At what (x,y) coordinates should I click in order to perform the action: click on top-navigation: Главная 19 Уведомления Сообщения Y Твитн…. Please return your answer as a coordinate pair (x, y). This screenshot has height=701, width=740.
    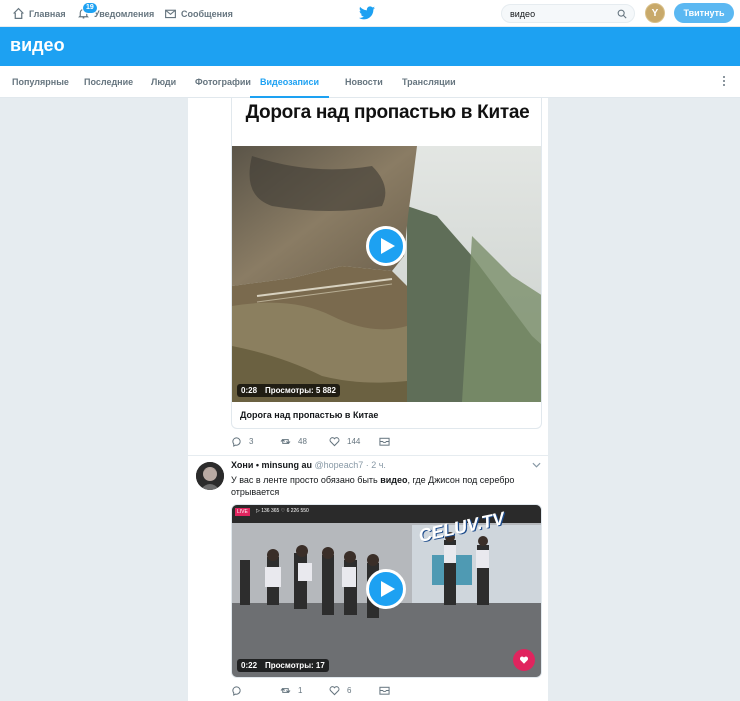
    Looking at the image, I should click on (370, 13).